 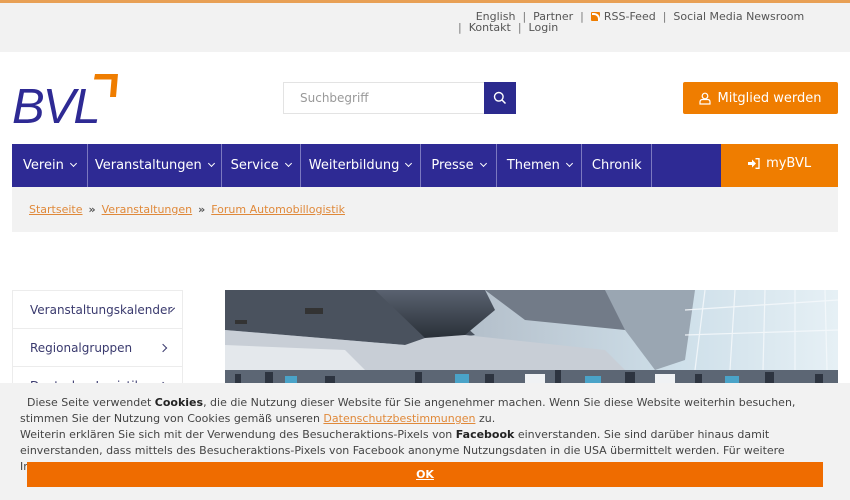 I want to click on mybvl-button: myBVL, so click(x=780, y=165).